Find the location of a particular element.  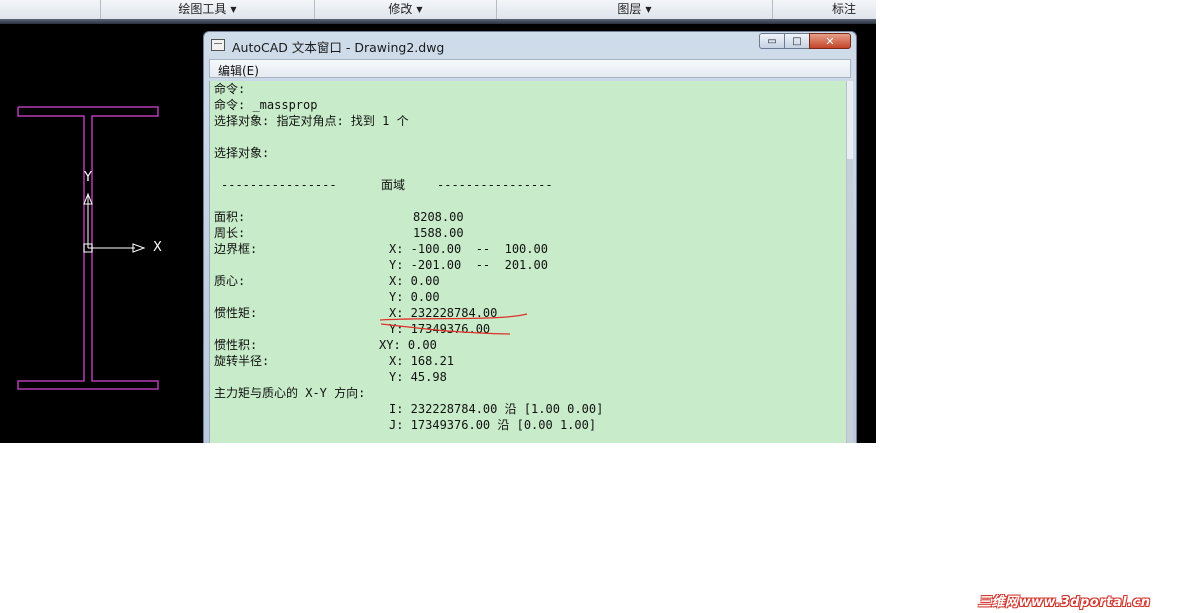

close-button: ✕ is located at coordinates (830, 41).